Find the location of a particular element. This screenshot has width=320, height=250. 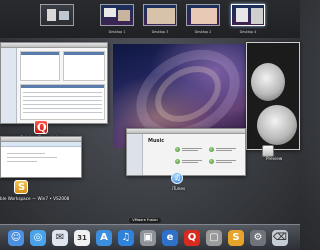

internet-explorer-icon: e is located at coordinates (170, 238).